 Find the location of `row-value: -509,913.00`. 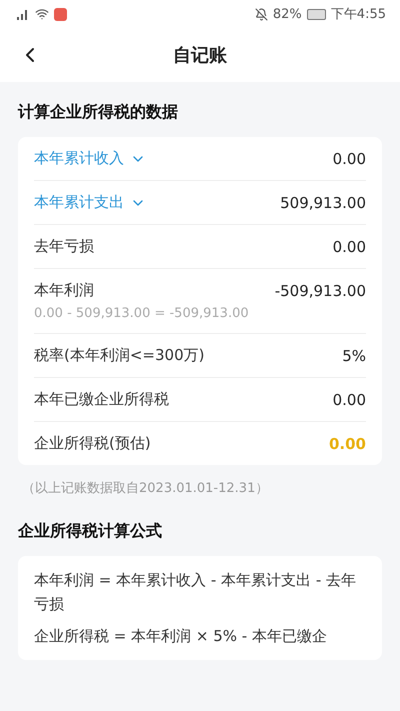

row-value: -509,913.00 is located at coordinates (320, 291).